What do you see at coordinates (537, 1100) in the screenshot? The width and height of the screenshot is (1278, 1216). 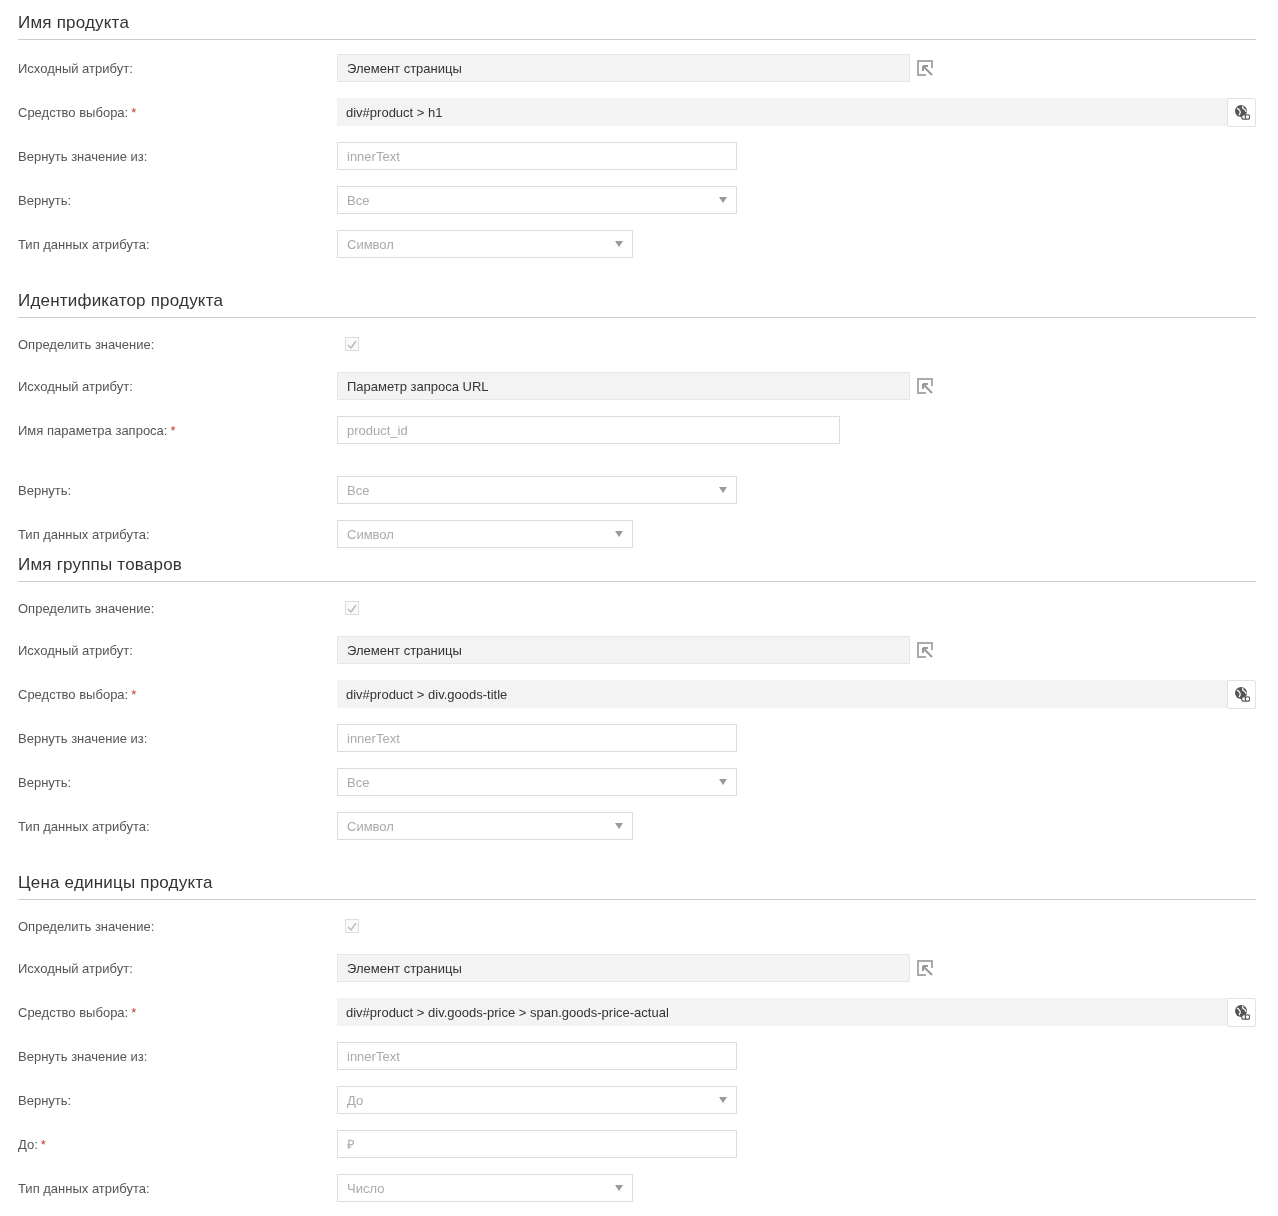 I see `dropdown: До` at bounding box center [537, 1100].